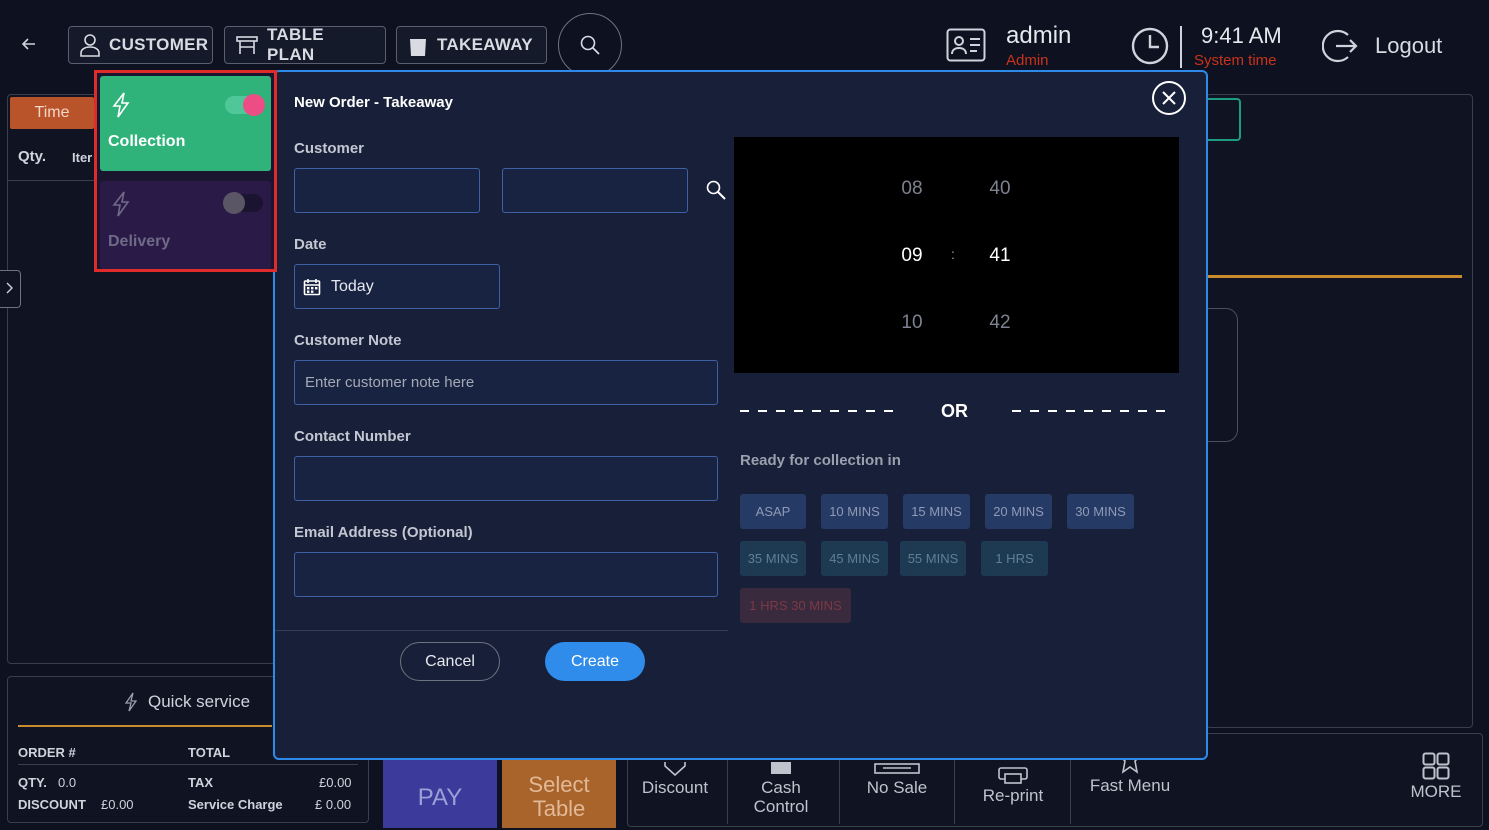  Describe the element at coordinates (1241, 35) in the screenshot. I see `system-time: 9:41 AM` at that location.